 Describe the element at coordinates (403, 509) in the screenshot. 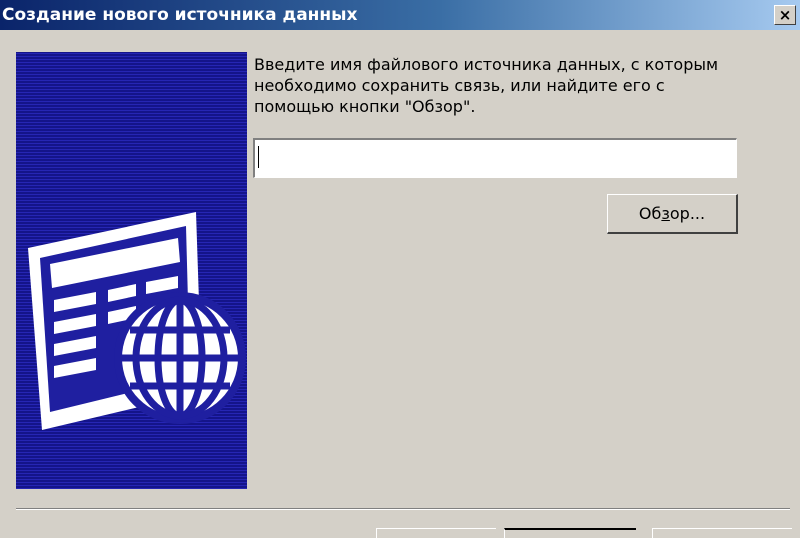

I see `footer-separator` at that location.